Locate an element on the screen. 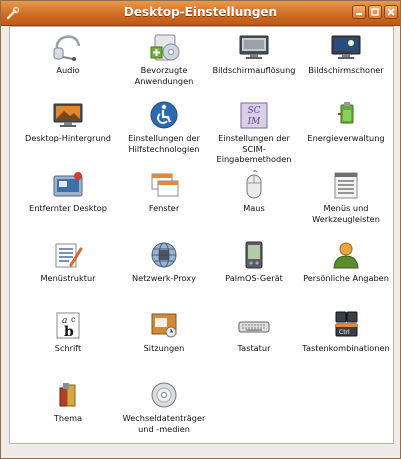 Image resolution: width=401 pixels, height=459 pixels. item-keyboard: Tastatur is located at coordinates (254, 345).